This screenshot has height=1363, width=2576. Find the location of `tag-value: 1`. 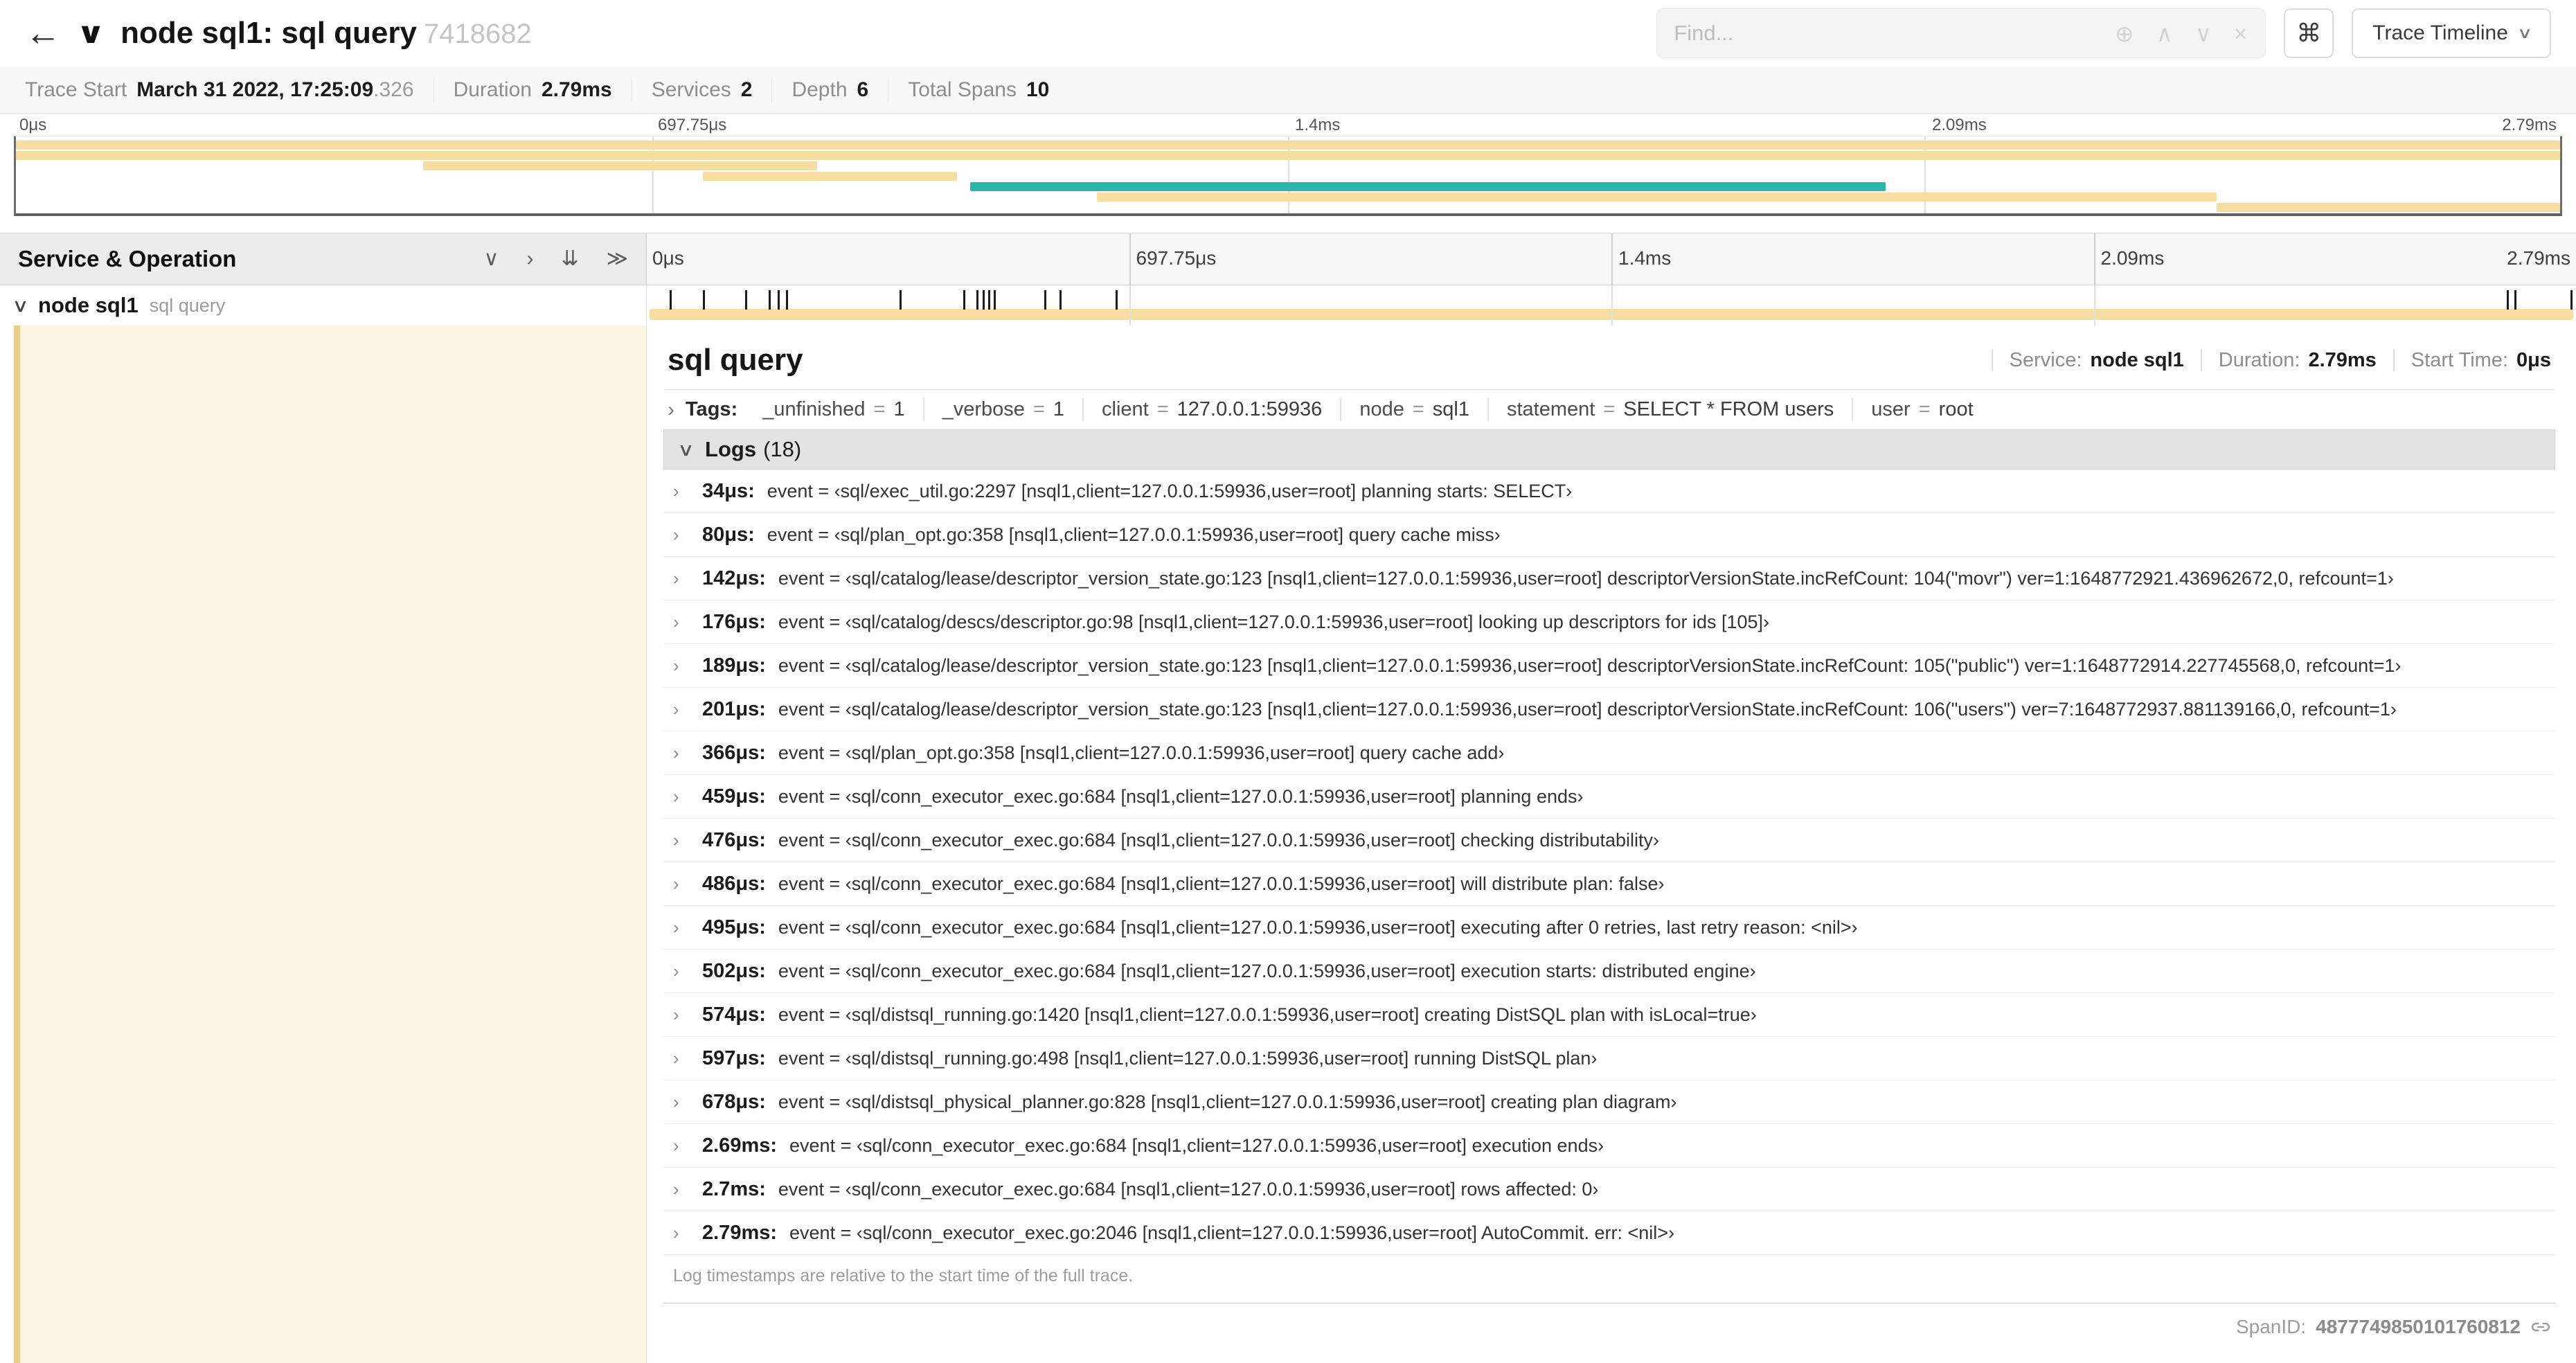

tag-value: 1 is located at coordinates (1059, 409).